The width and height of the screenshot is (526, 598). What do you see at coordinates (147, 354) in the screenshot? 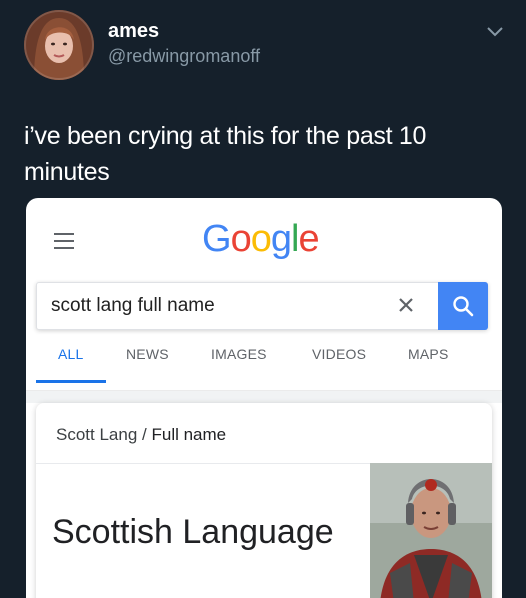
I see `tab-news: NEWS` at bounding box center [147, 354].